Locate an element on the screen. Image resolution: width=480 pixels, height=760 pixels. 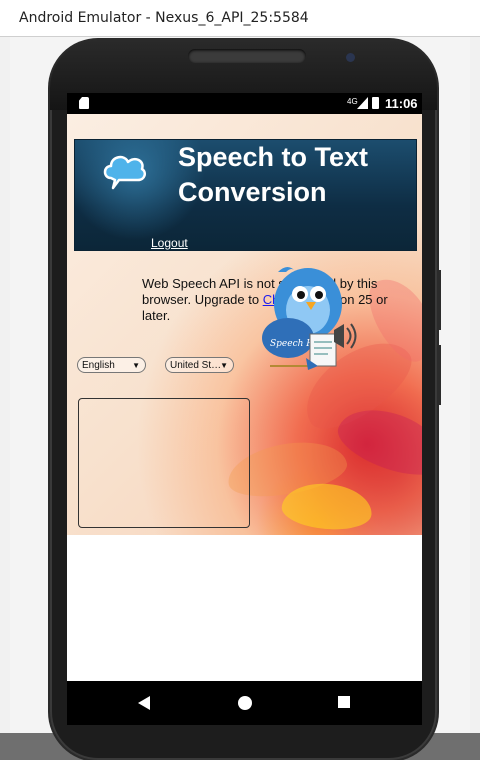
android-nav-bar is located at coordinates (244, 703).